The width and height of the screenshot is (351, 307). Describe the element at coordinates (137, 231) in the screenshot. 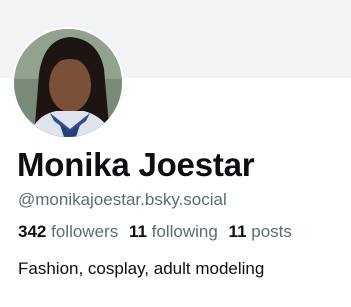

I see `following-count: 11` at that location.